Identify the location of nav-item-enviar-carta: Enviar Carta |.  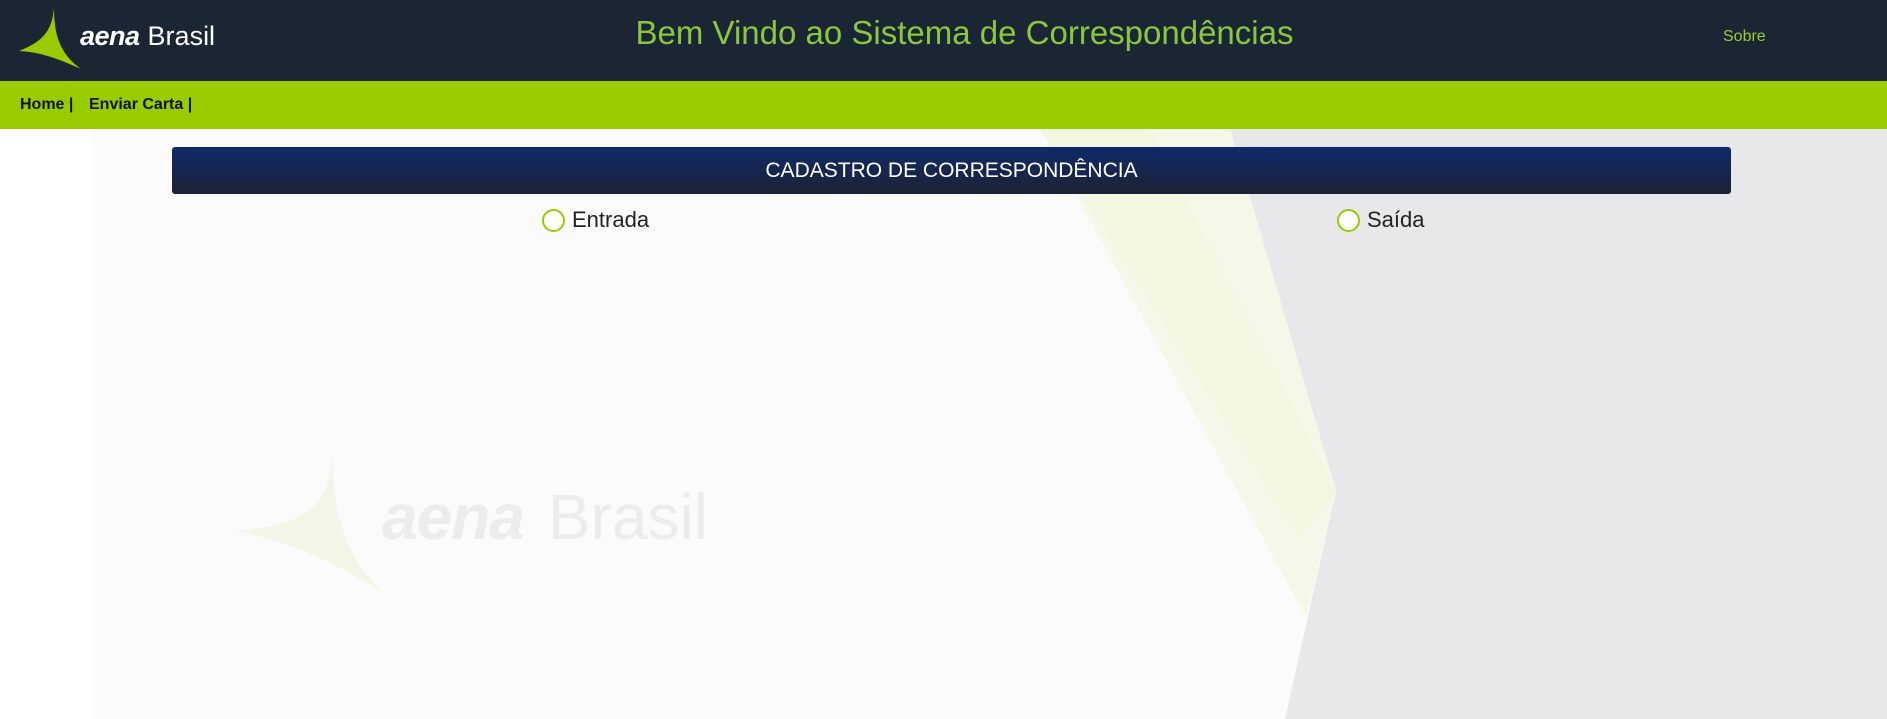
(140, 105).